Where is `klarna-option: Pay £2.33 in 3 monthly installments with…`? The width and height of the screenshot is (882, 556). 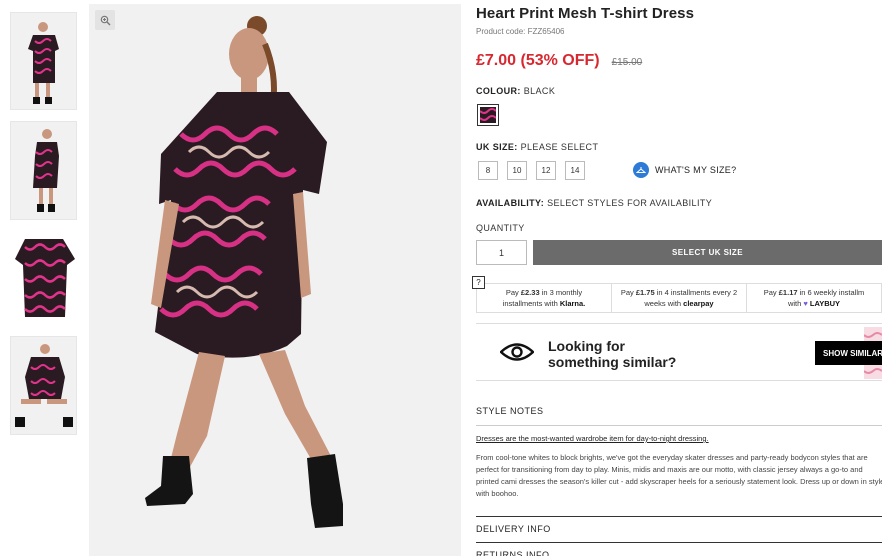
klarna-option: Pay £2.33 in 3 monthly installments with… is located at coordinates (544, 298).